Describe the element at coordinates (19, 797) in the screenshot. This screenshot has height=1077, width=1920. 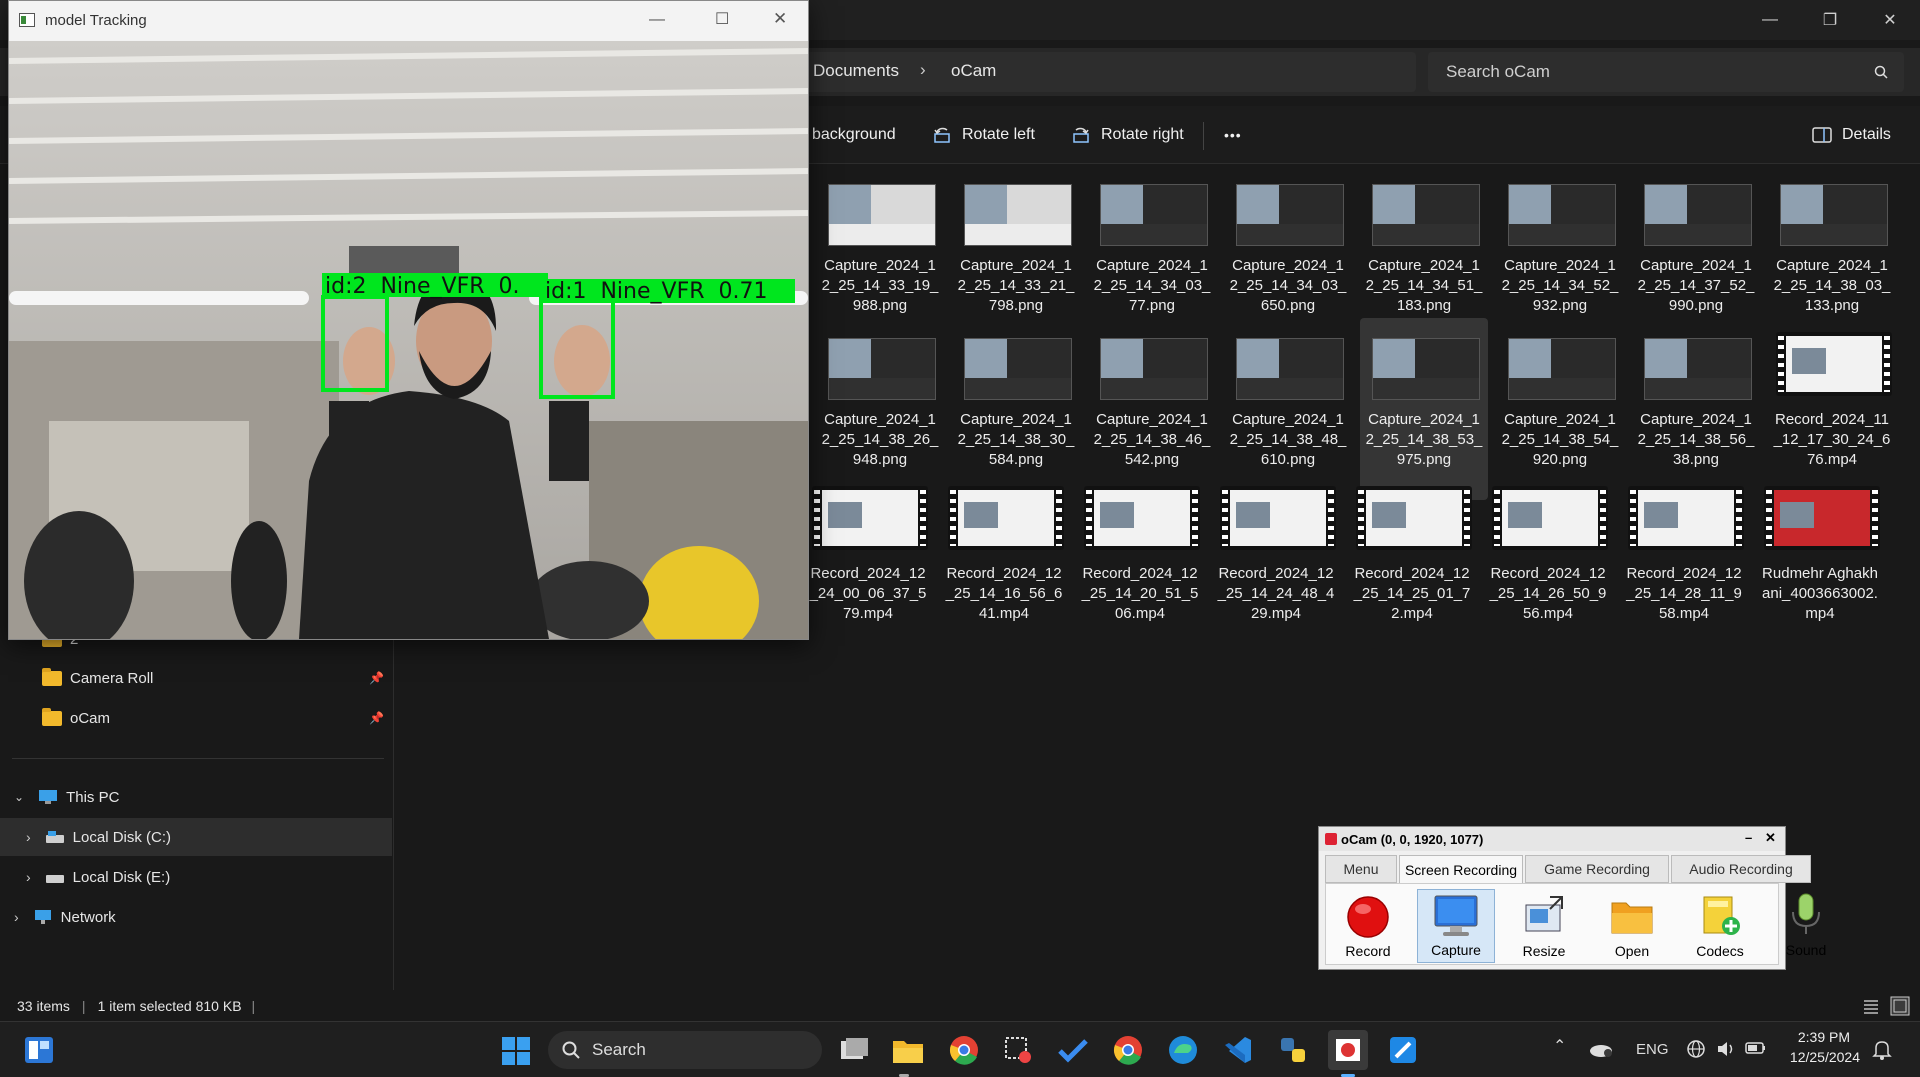
I see `chevron-down-icon: ⌄` at that location.